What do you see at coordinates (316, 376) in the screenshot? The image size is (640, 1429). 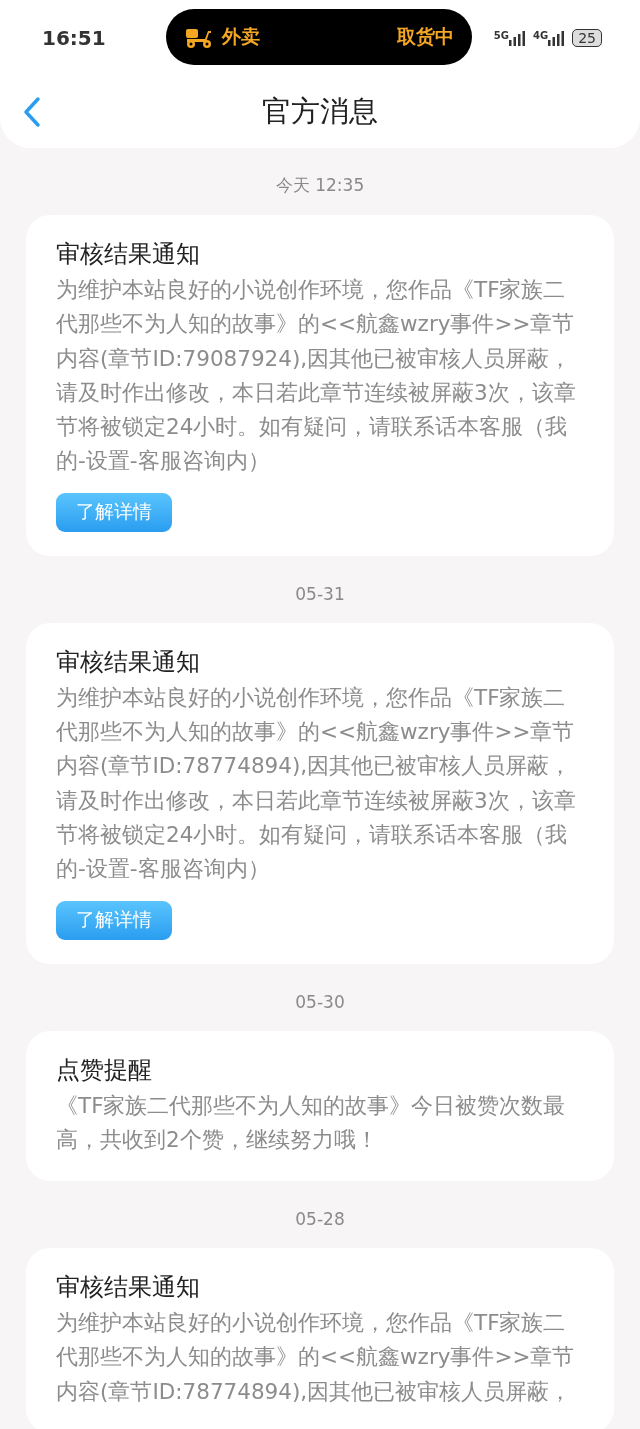 I see `message-body: 为维护本站良好的小说创作环境，您作品《TF家族二代那些不为人知的故事》的<<航鑫wzry事件>>章节内容(章节ID:79087924),因其他已被审核人员屏蔽，请及时作出修改，本日若此章节连续被屏蔽3次，该章节将被锁定24小时。如有疑问，请联系话本客服（我的-设置-客服咨询内）` at bounding box center [316, 376].